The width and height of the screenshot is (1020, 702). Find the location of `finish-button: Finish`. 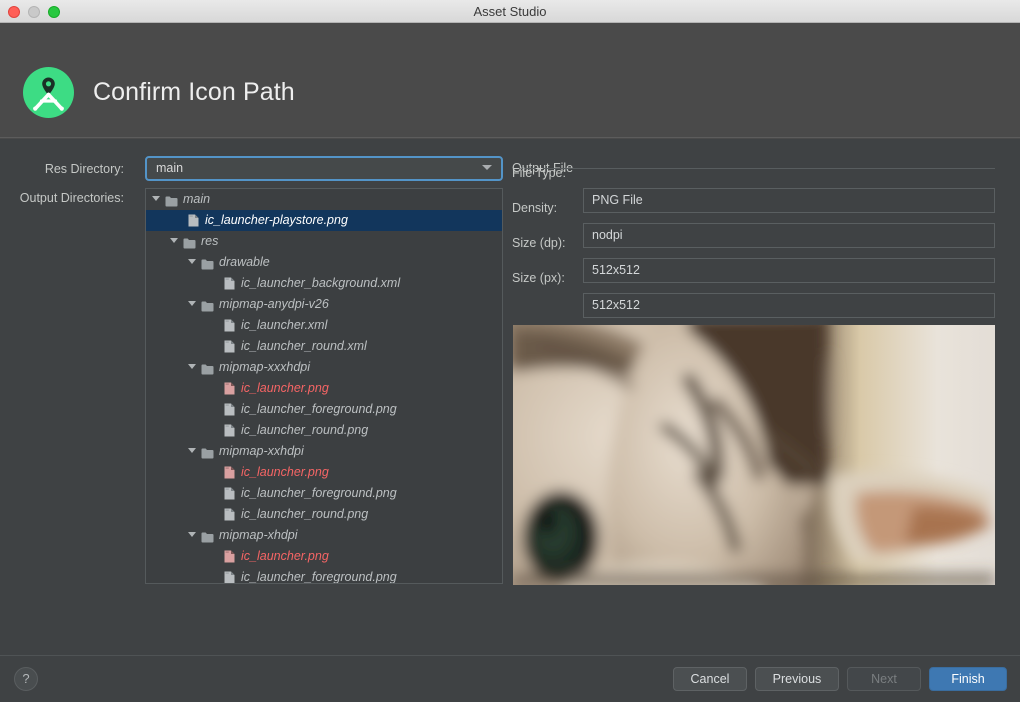

finish-button: Finish is located at coordinates (968, 679).